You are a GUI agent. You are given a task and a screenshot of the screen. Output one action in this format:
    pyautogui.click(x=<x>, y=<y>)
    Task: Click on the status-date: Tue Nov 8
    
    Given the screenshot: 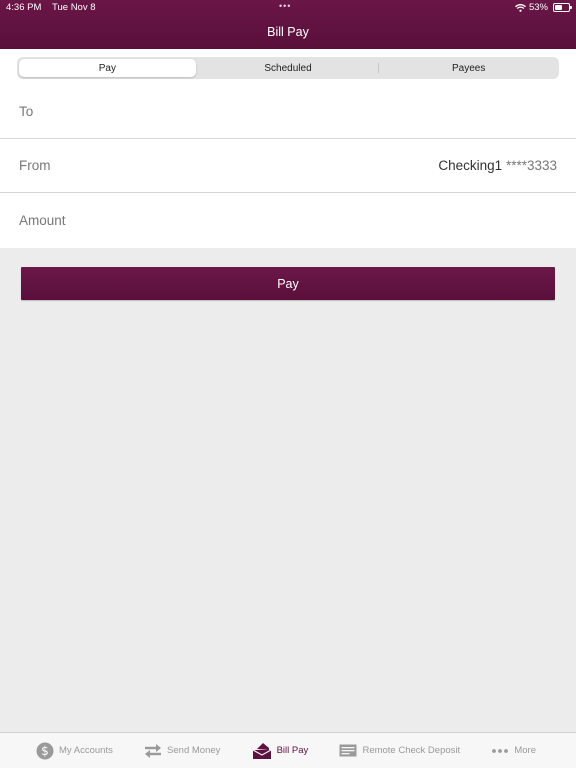 What is the action you would take?
    pyautogui.click(x=74, y=7)
    